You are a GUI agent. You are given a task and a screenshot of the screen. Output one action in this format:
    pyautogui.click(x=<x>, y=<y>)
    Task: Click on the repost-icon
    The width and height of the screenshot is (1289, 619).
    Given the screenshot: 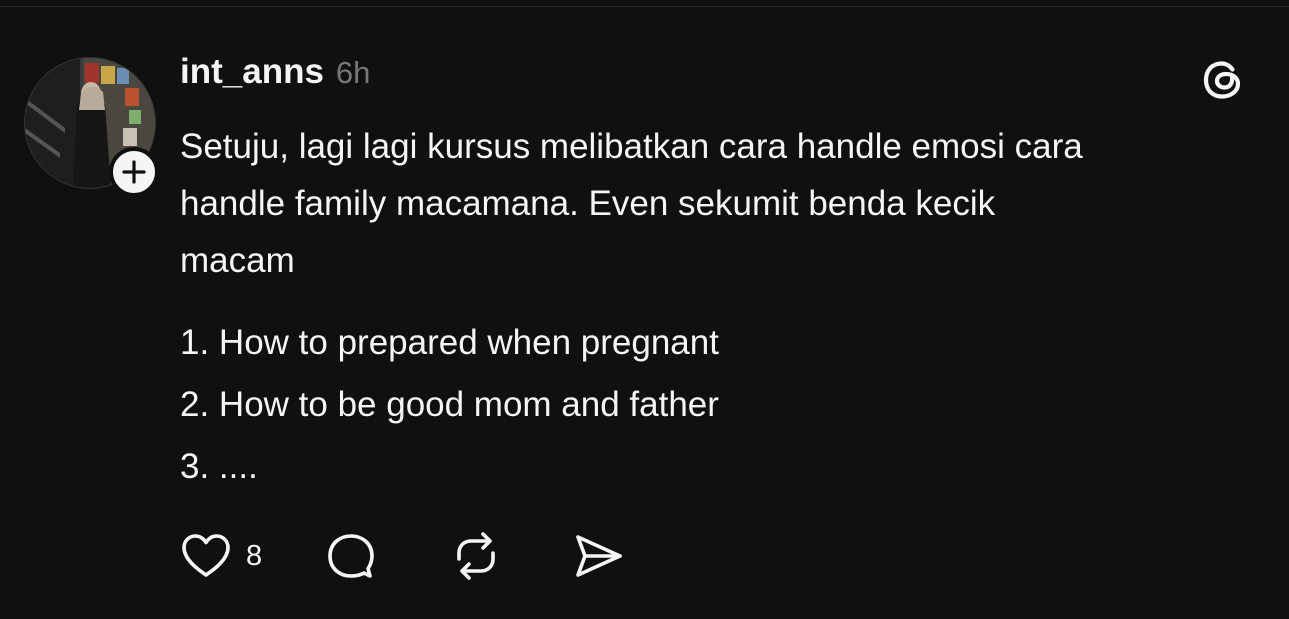 What is the action you would take?
    pyautogui.click(x=476, y=556)
    